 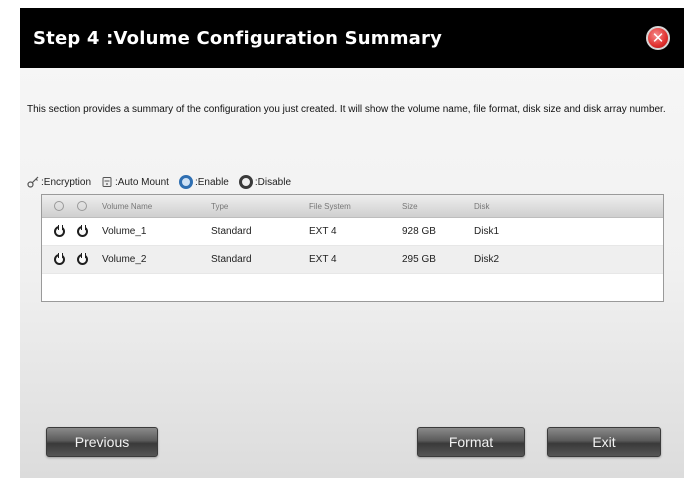 I want to click on table-row: Volume_1 Standard EXT 4 928 GB Disk1, so click(x=352, y=232).